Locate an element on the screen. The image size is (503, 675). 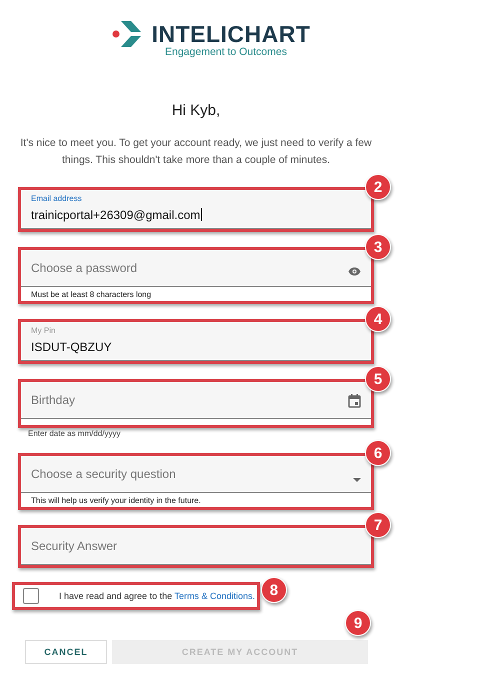
step-badge: 6 is located at coordinates (378, 453).